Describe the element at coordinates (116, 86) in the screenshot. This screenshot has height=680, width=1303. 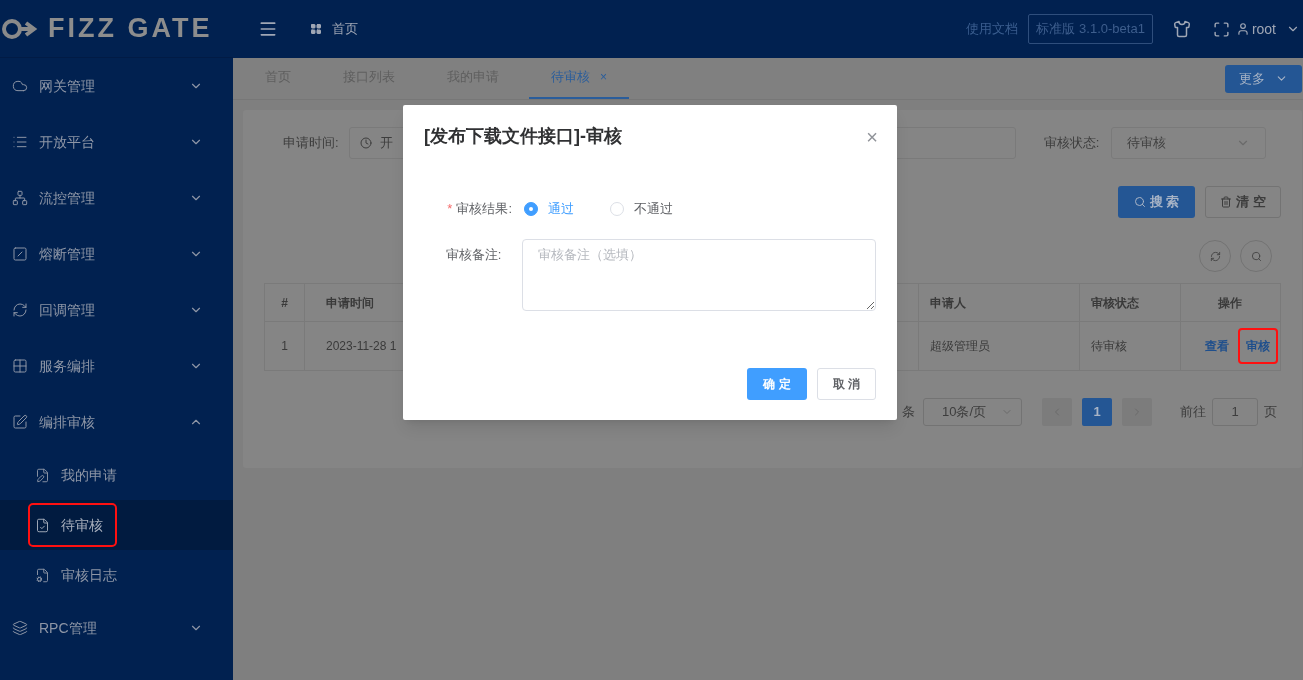
I see `sidebar-item: 网关管理` at that location.